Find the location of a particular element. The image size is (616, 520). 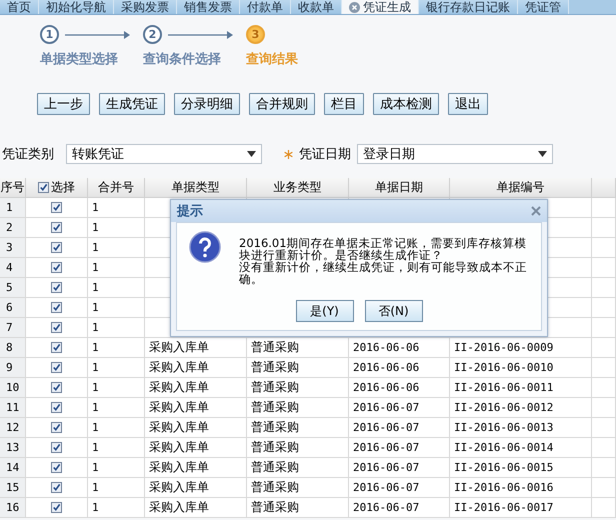

table-cell: II-2016-06-0009 is located at coordinates (521, 347).